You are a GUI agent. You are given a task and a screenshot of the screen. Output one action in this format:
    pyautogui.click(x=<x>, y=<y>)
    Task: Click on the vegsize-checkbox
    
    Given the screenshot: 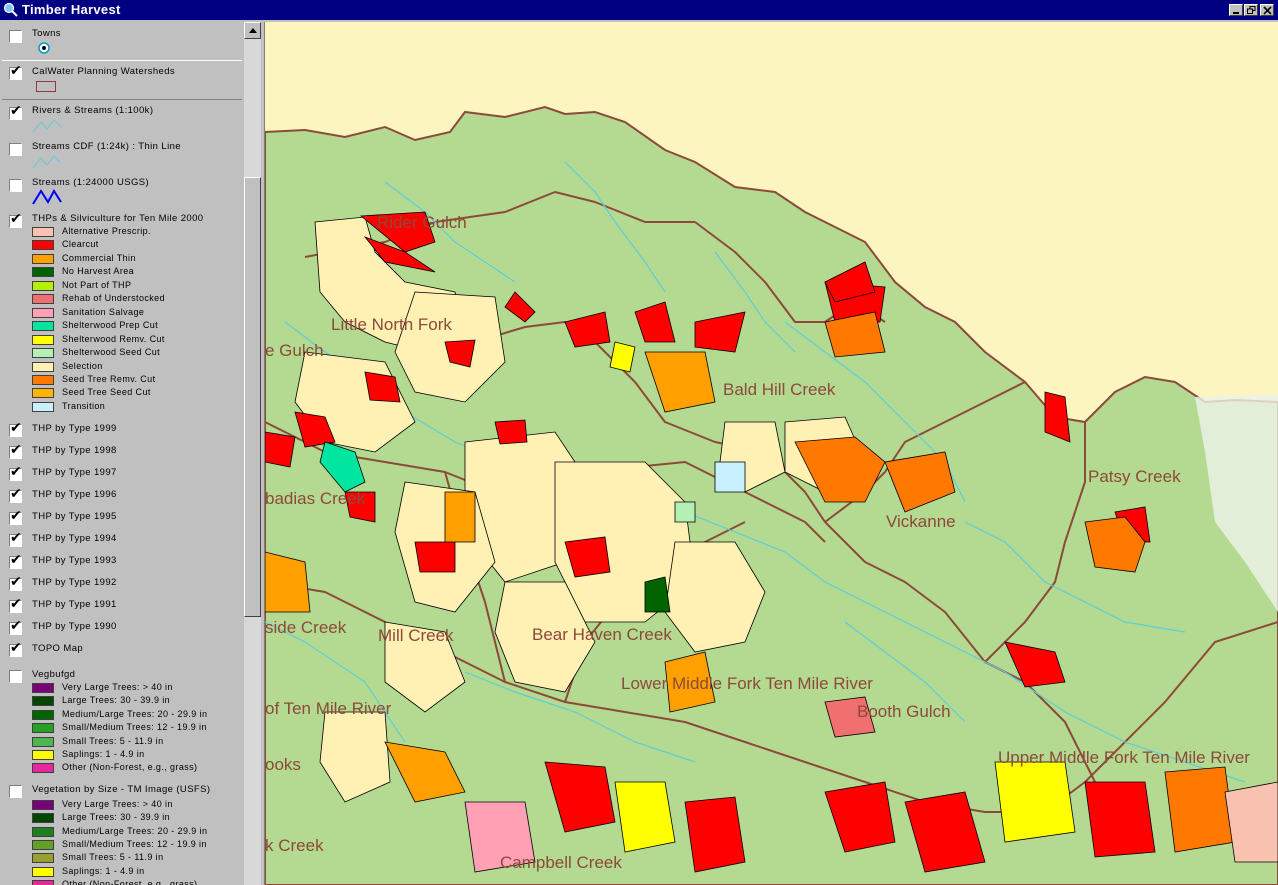 What is the action you would take?
    pyautogui.click(x=15, y=791)
    